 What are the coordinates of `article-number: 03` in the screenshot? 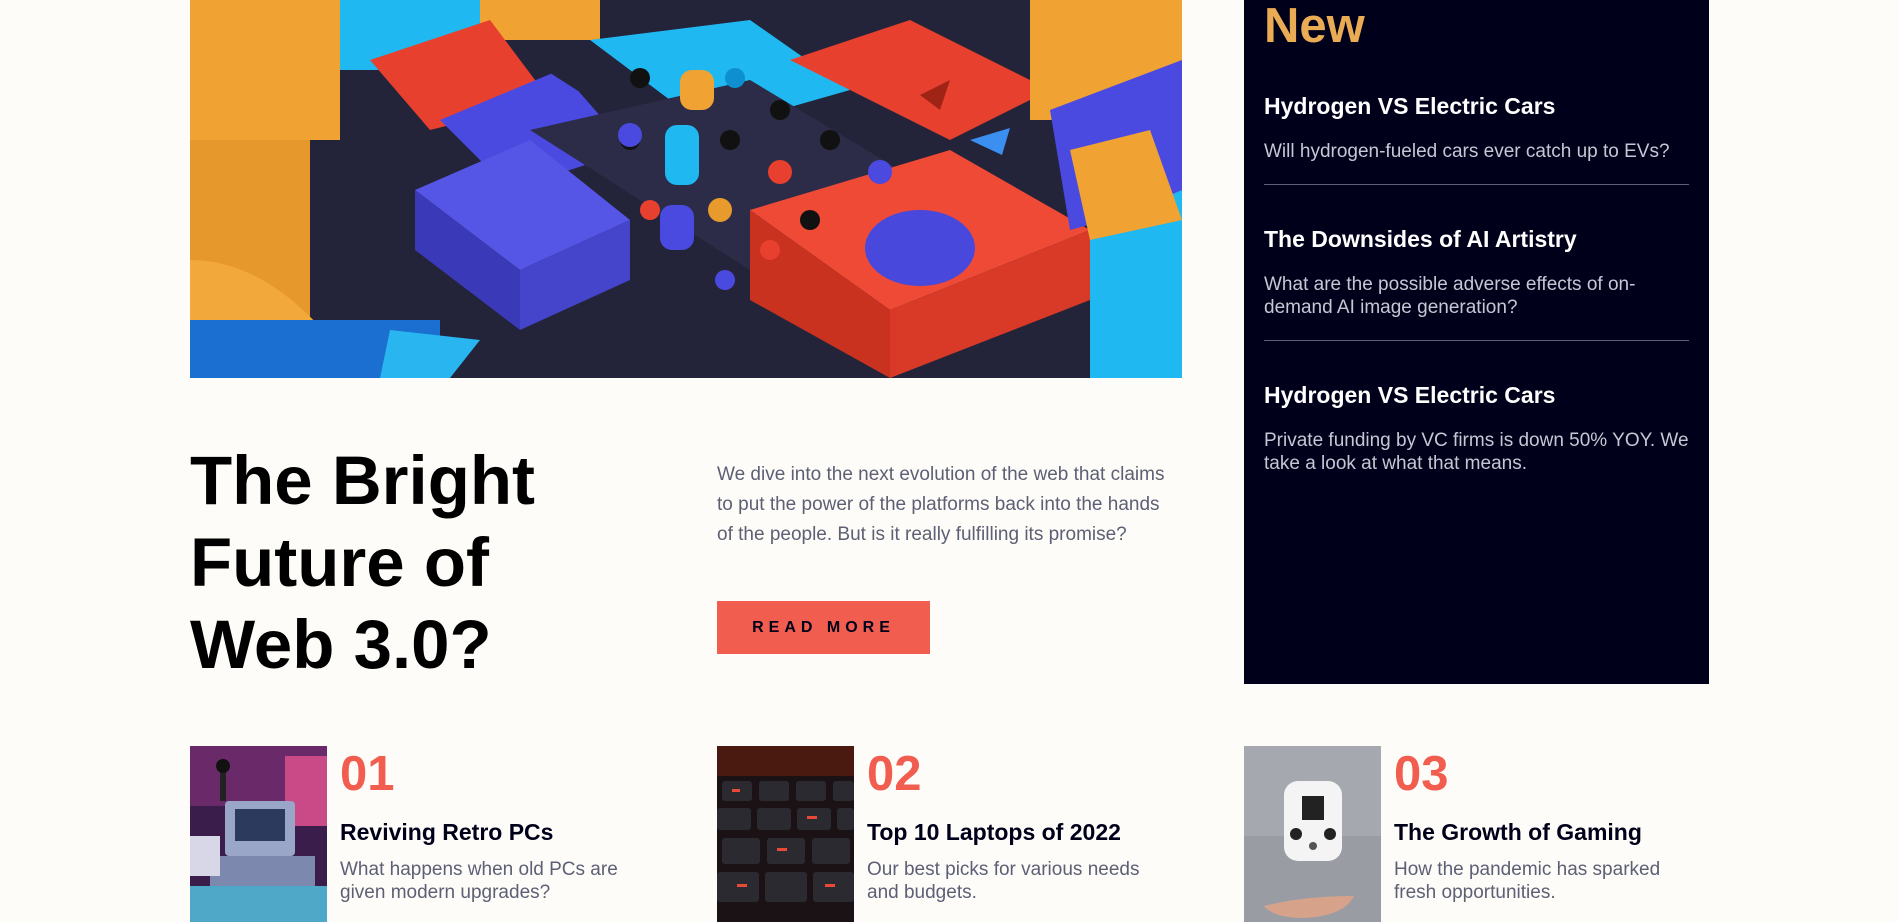 It's located at (1421, 774).